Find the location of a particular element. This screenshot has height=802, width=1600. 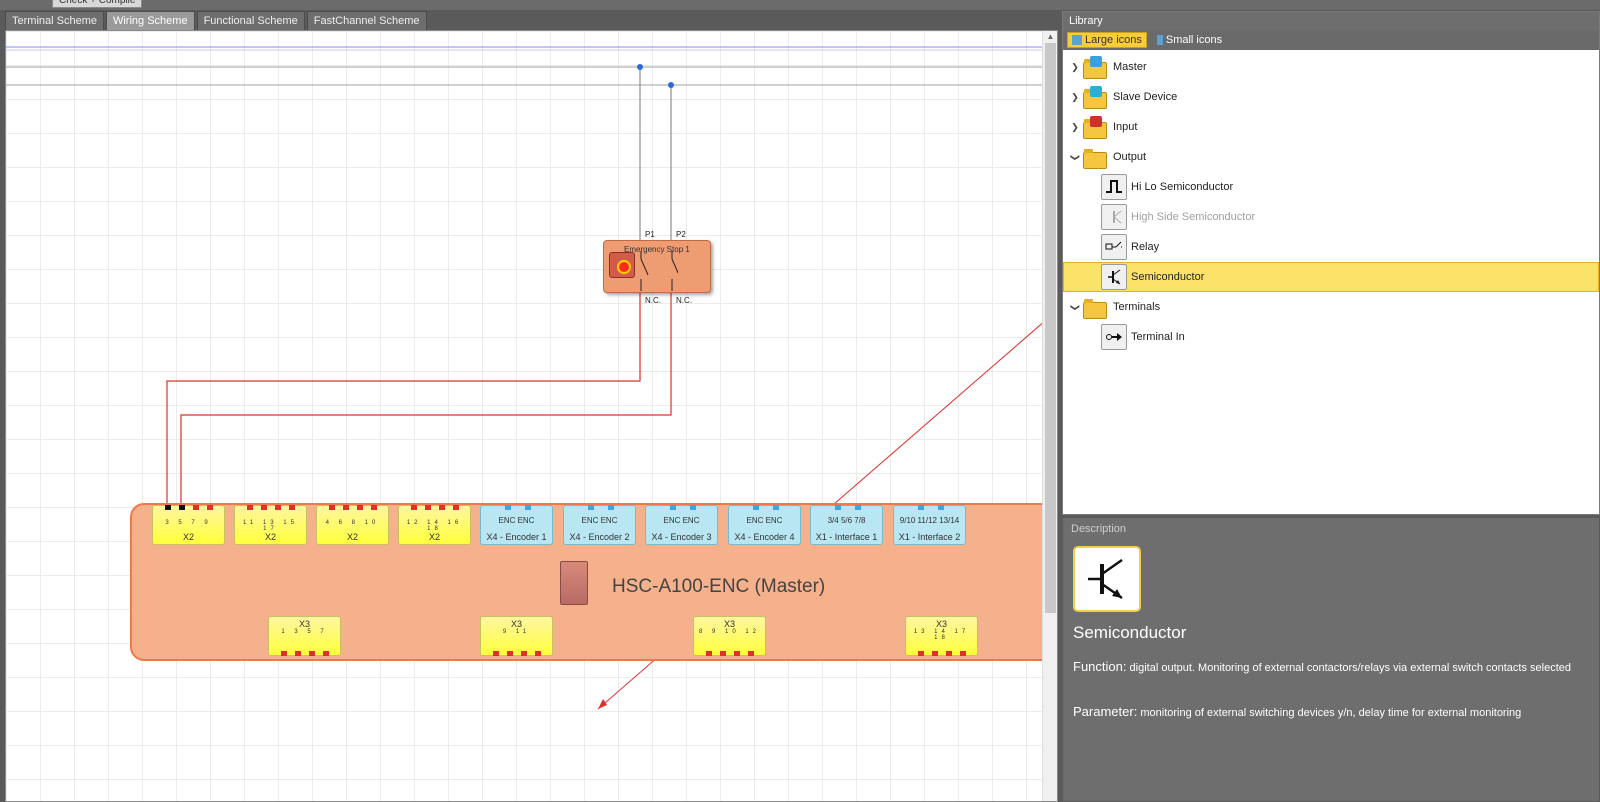

wire-nc1 is located at coordinates (403, 398).